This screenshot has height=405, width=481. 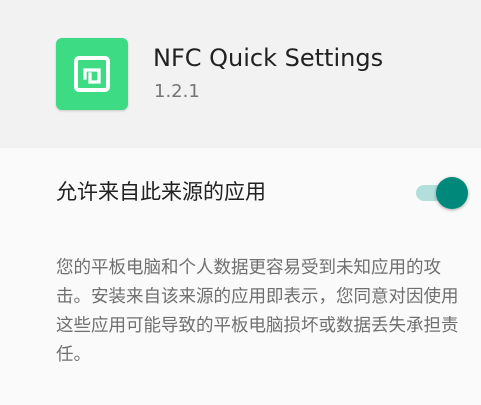 I want to click on allow-from-source-label: 允许来自此来源的应用, so click(x=161, y=192).